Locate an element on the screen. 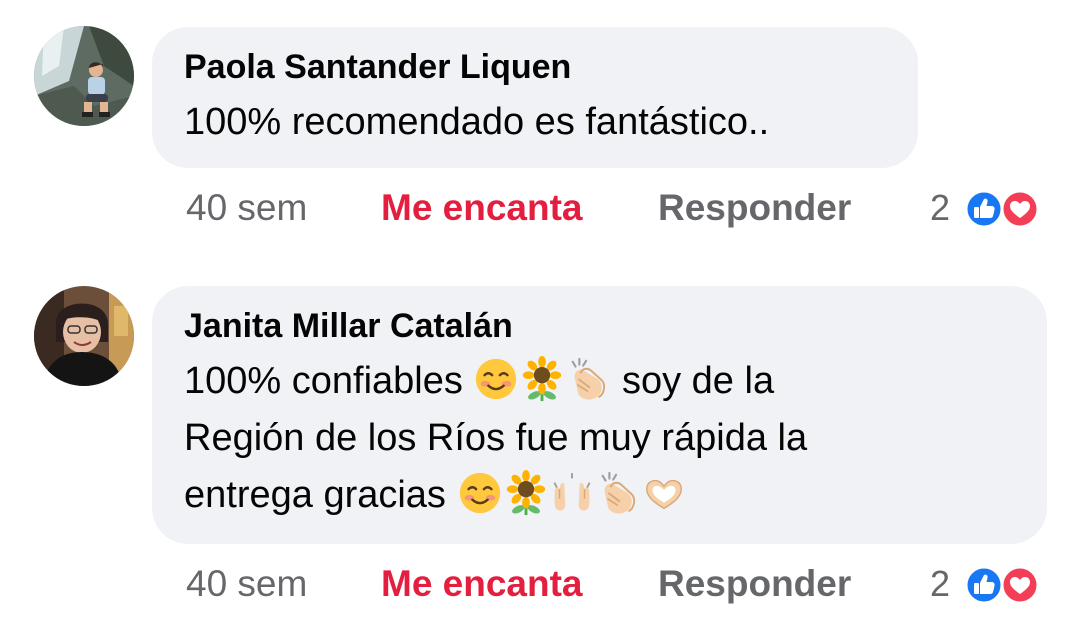 This screenshot has height=628, width=1080. comment-text: 100% recomendado es fantástico.. is located at coordinates (477, 122).